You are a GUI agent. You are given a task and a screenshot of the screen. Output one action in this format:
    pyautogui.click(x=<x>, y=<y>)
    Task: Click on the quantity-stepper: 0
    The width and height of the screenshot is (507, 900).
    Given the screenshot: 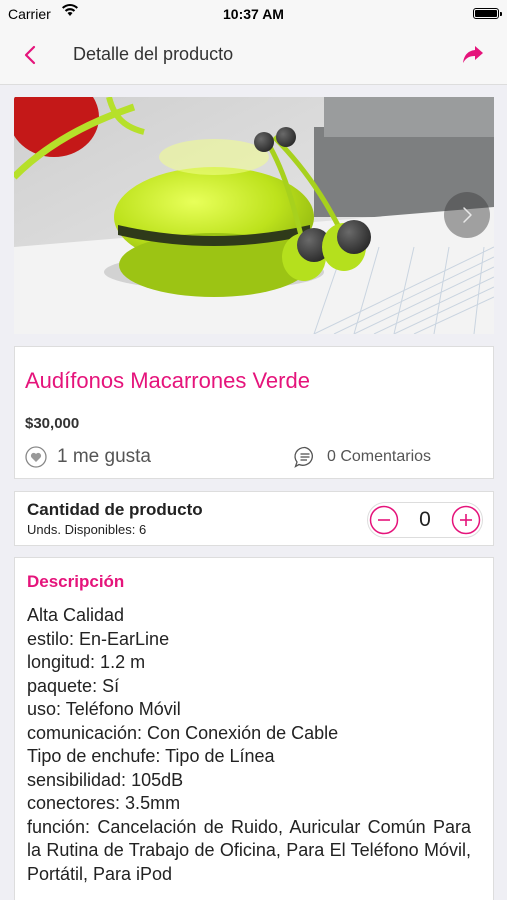 What is the action you would take?
    pyautogui.click(x=425, y=520)
    